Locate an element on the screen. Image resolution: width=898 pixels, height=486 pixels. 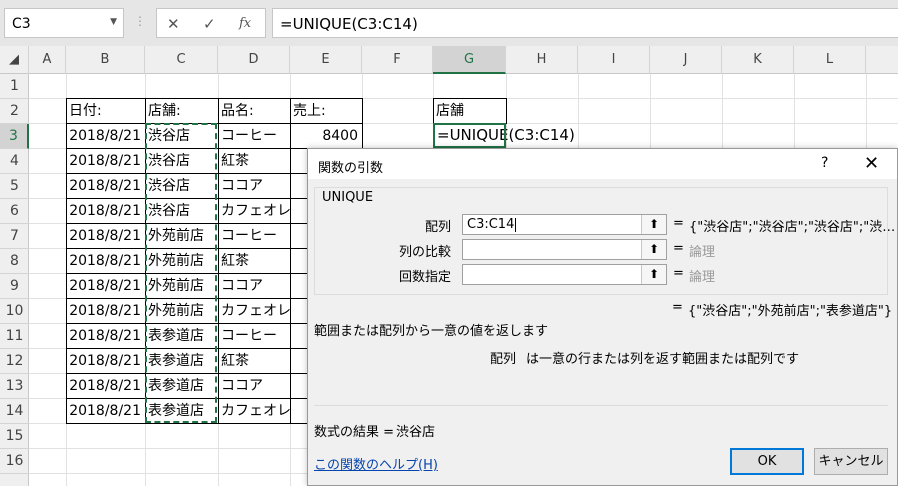
formula-result-value: 渋谷店 is located at coordinates (416, 432).